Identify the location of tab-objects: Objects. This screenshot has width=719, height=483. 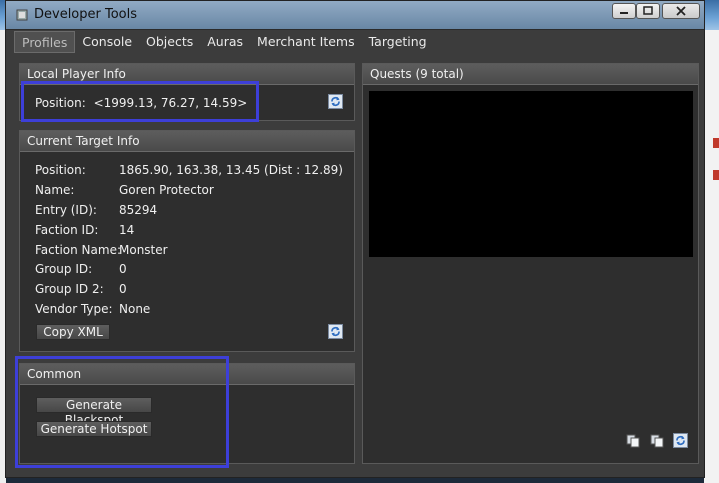
(169, 42).